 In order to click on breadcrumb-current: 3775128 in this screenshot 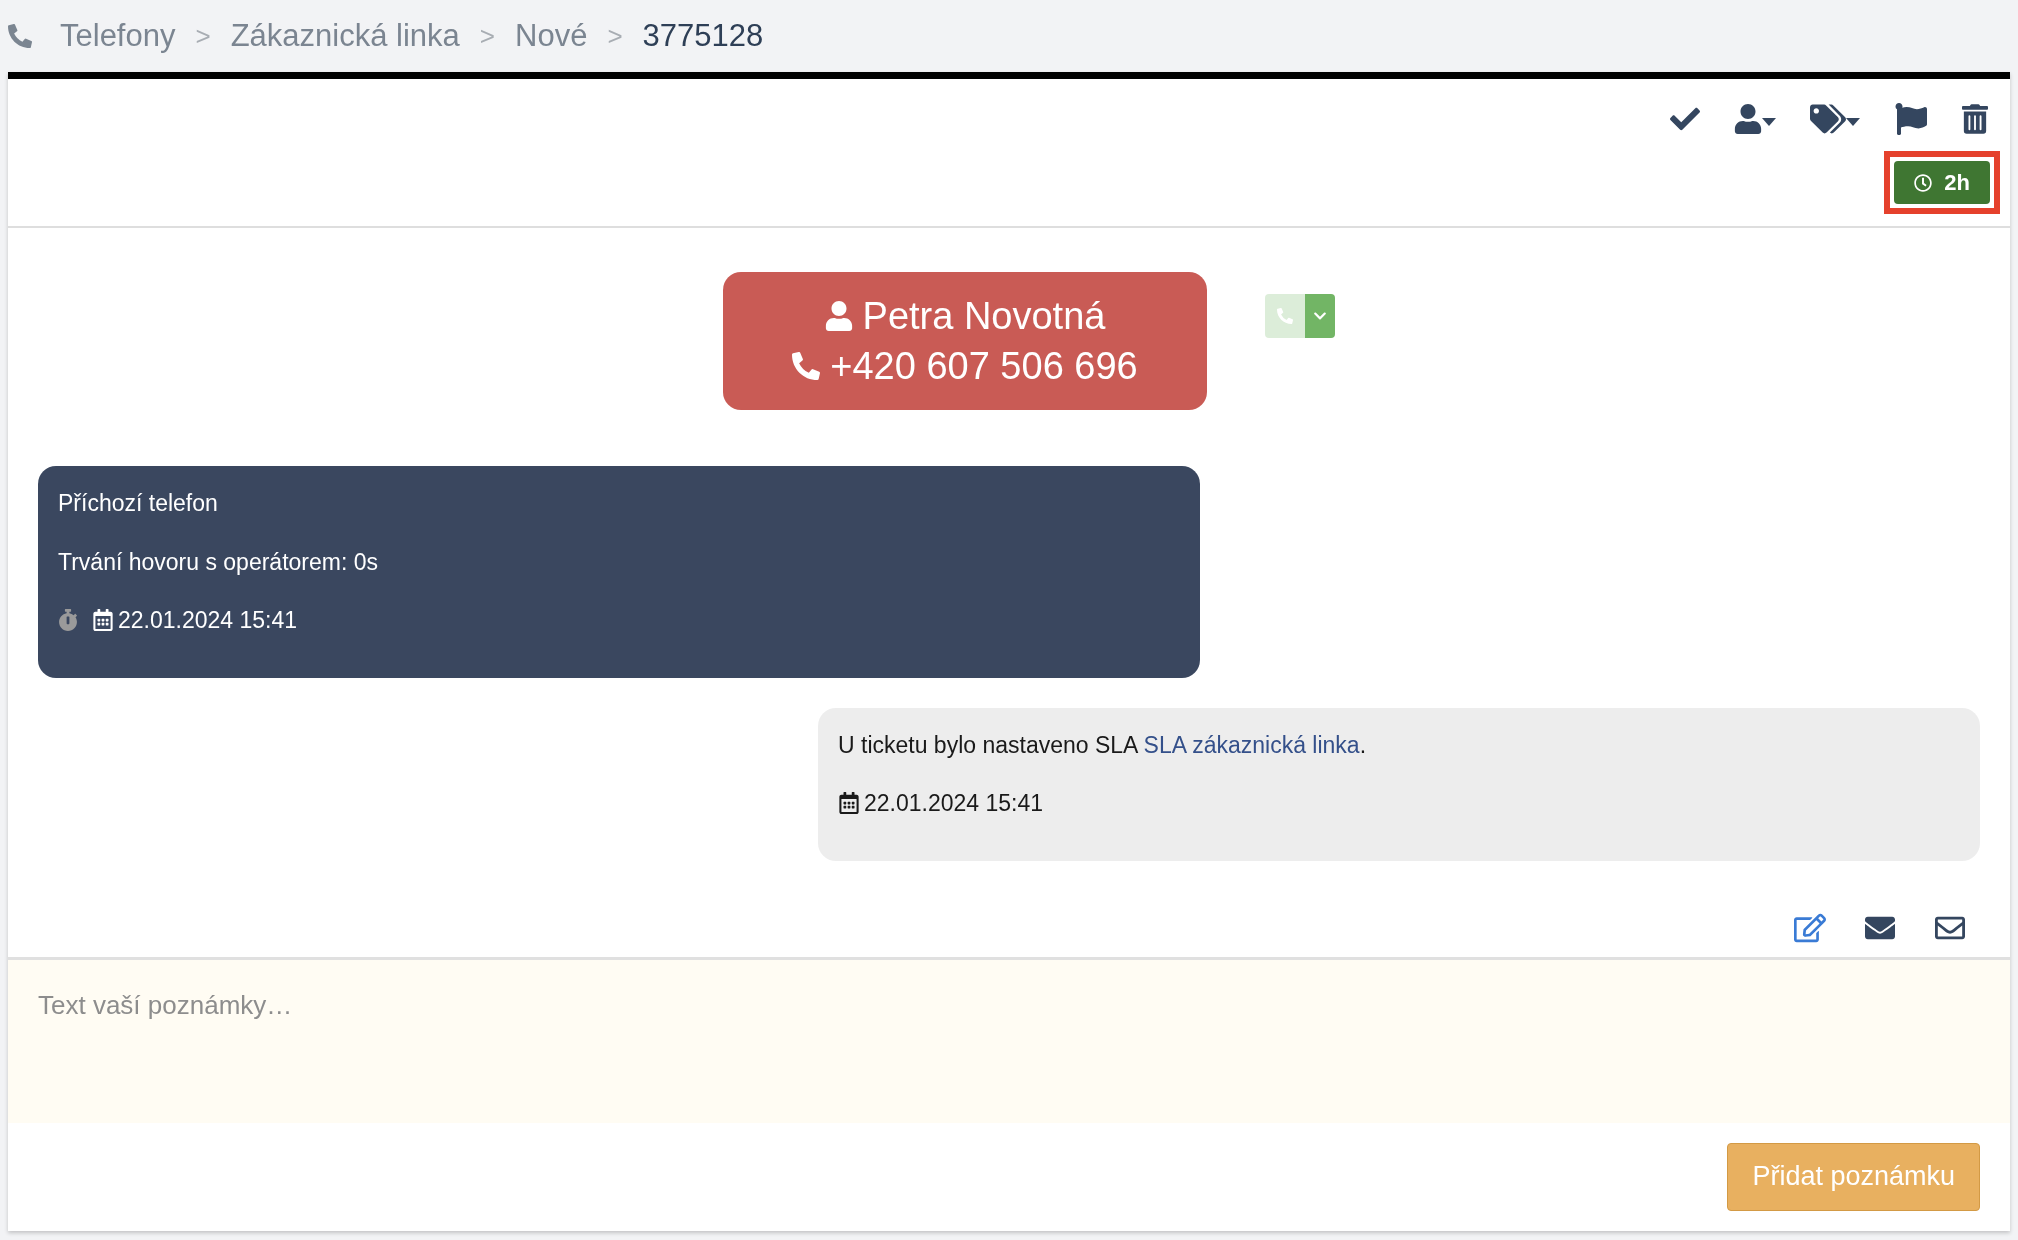, I will do `click(703, 35)`.